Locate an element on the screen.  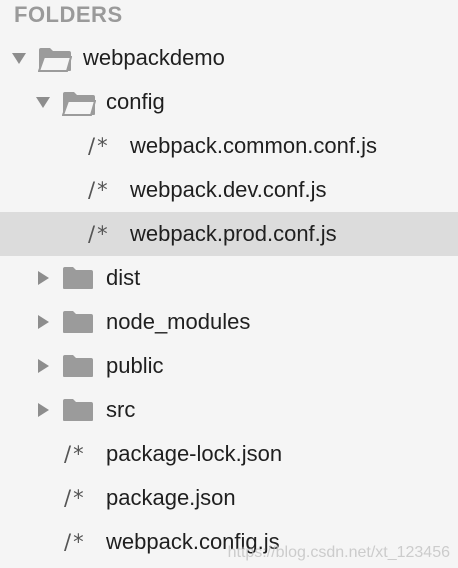
tree-item-public: public is located at coordinates (229, 366).